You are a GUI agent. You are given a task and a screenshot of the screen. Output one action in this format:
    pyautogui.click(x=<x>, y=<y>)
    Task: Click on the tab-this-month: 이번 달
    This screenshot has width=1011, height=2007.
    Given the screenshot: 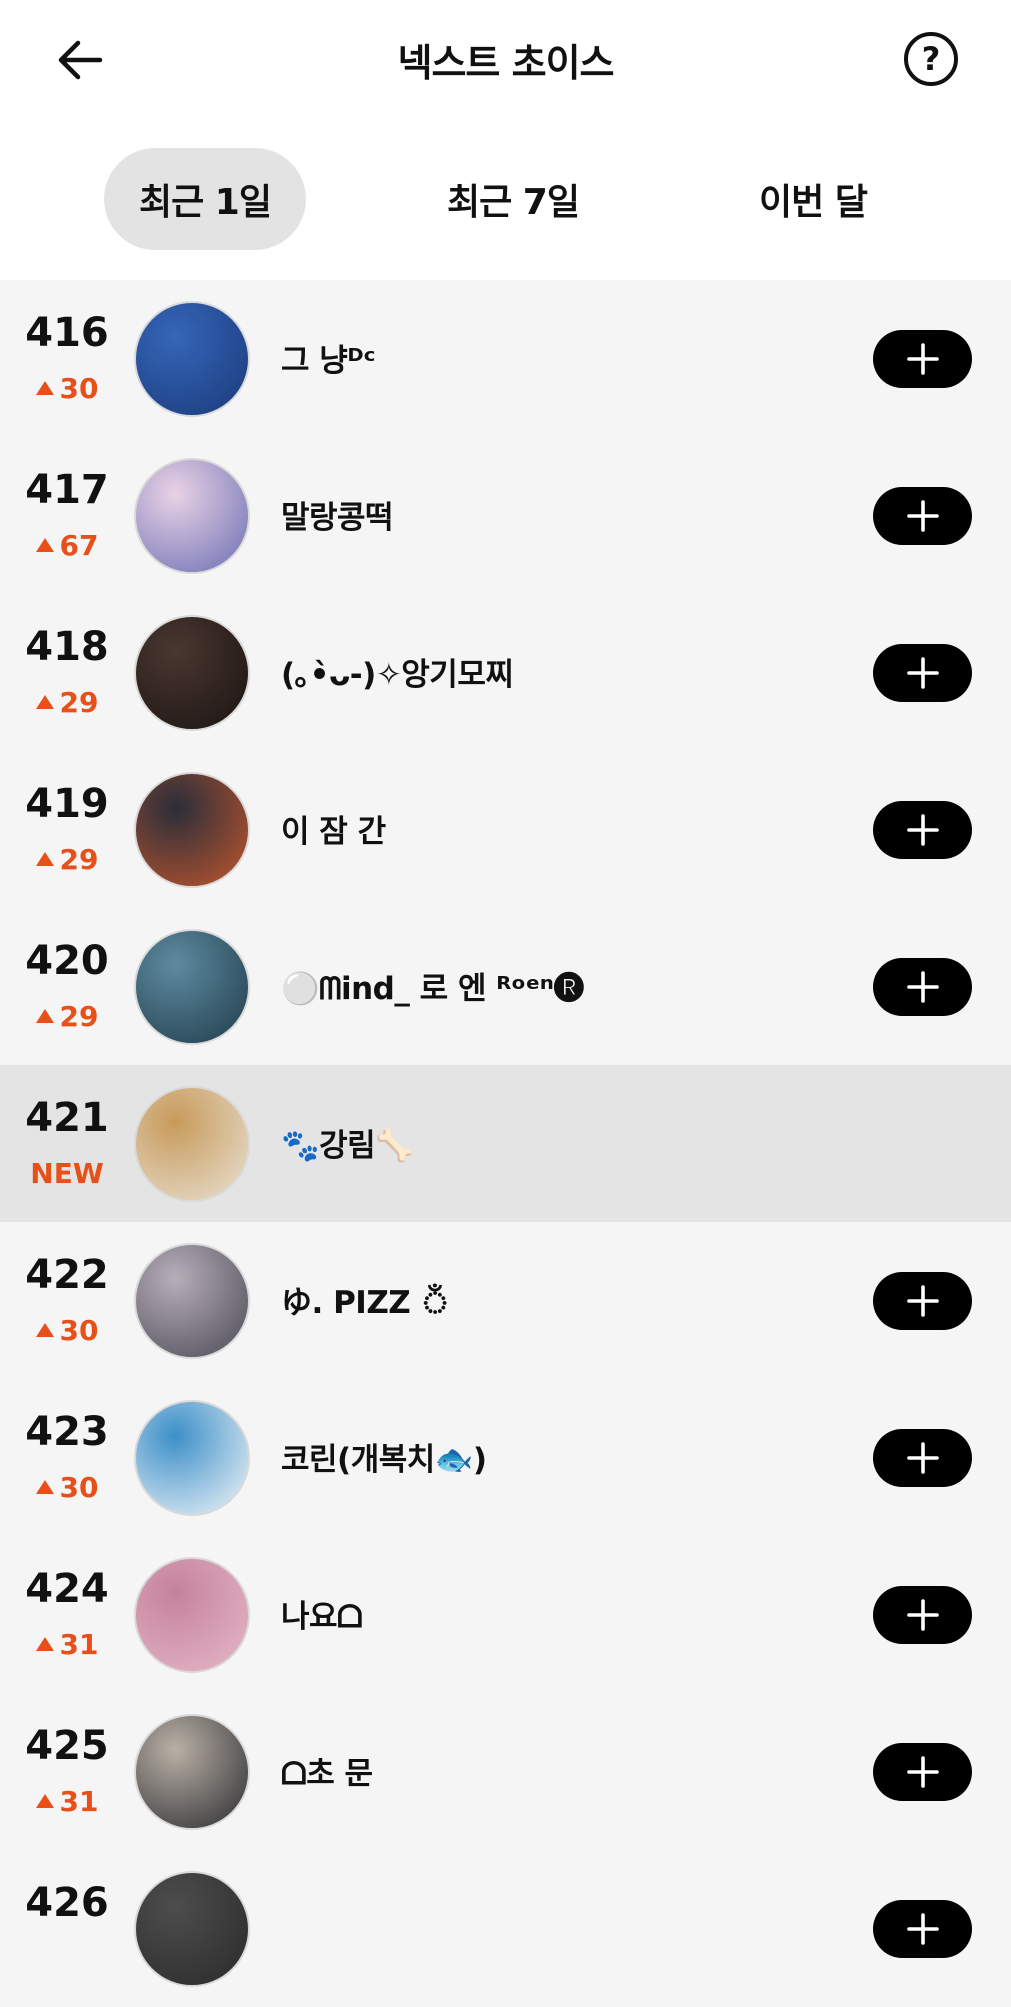 What is the action you would take?
    pyautogui.click(x=813, y=199)
    